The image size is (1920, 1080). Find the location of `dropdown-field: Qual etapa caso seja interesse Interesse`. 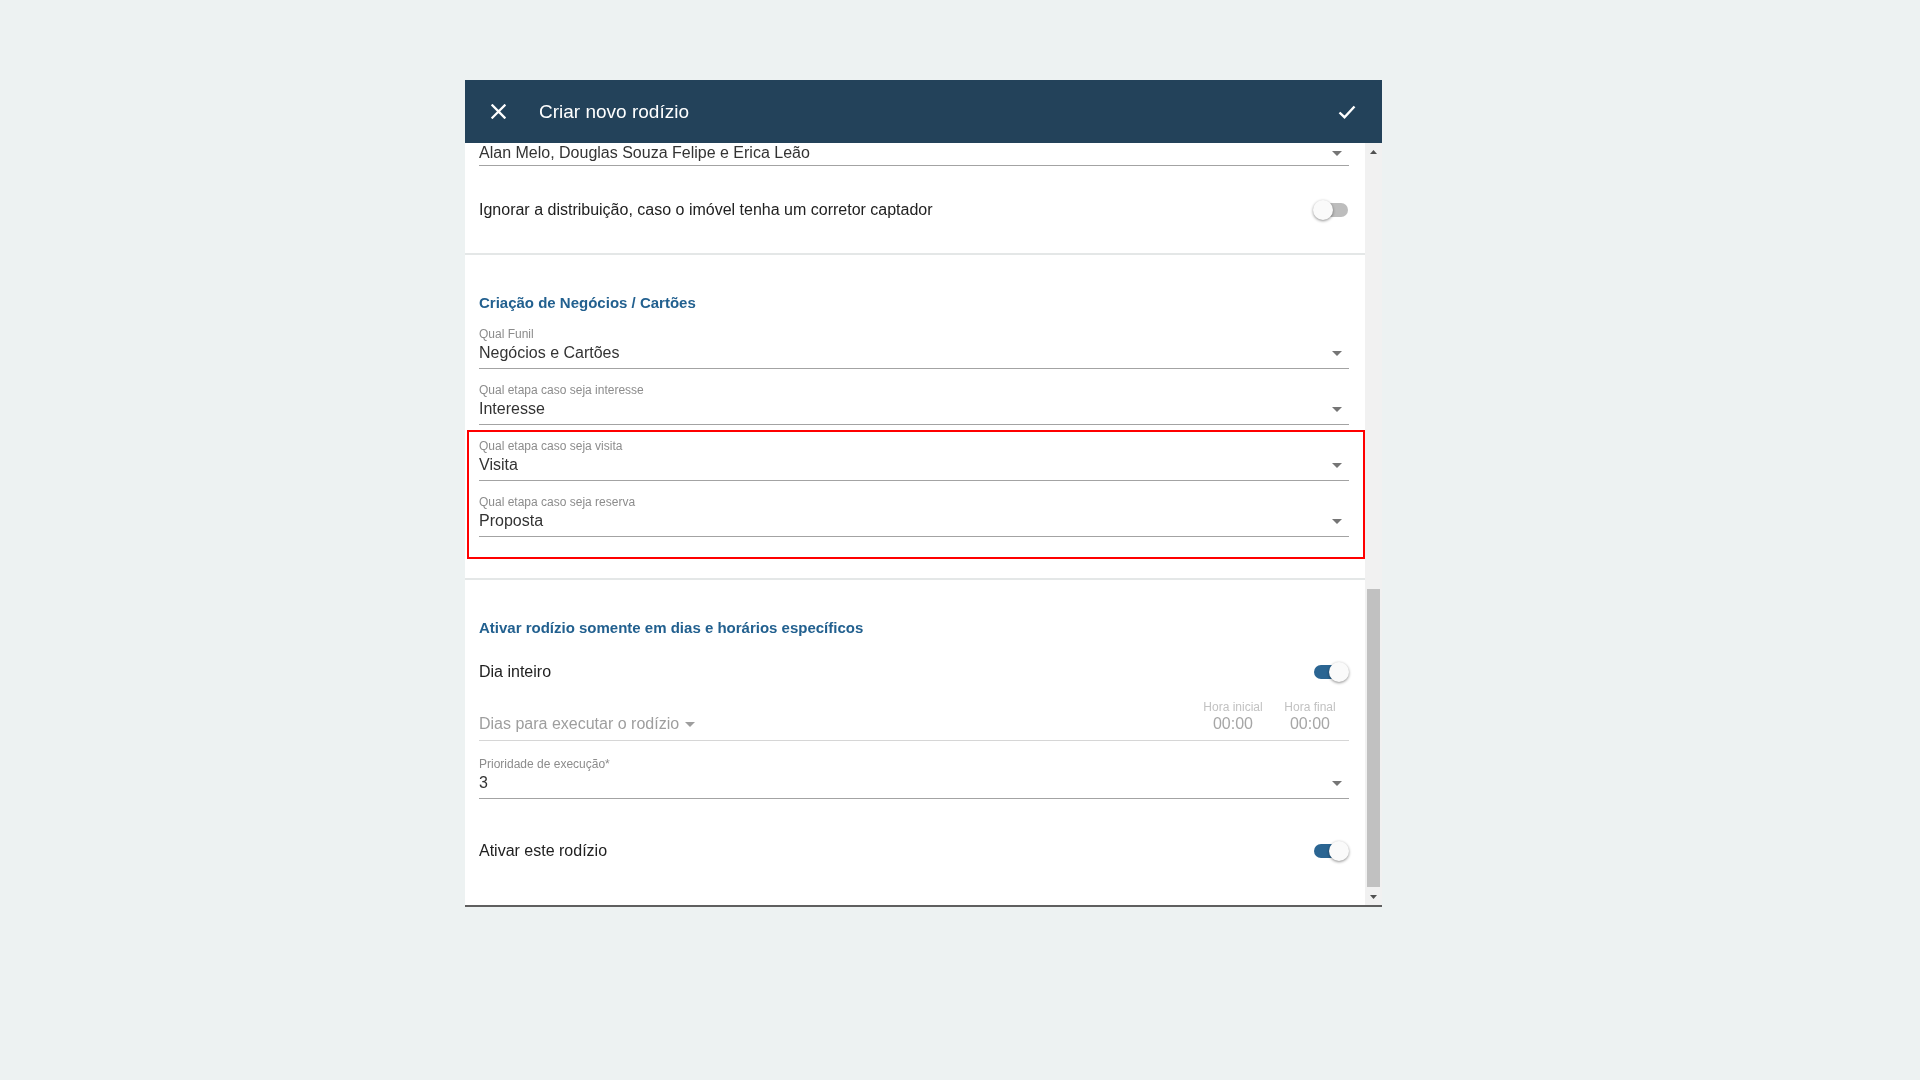

dropdown-field: Qual etapa caso seja interesse Interesse is located at coordinates (914, 404).